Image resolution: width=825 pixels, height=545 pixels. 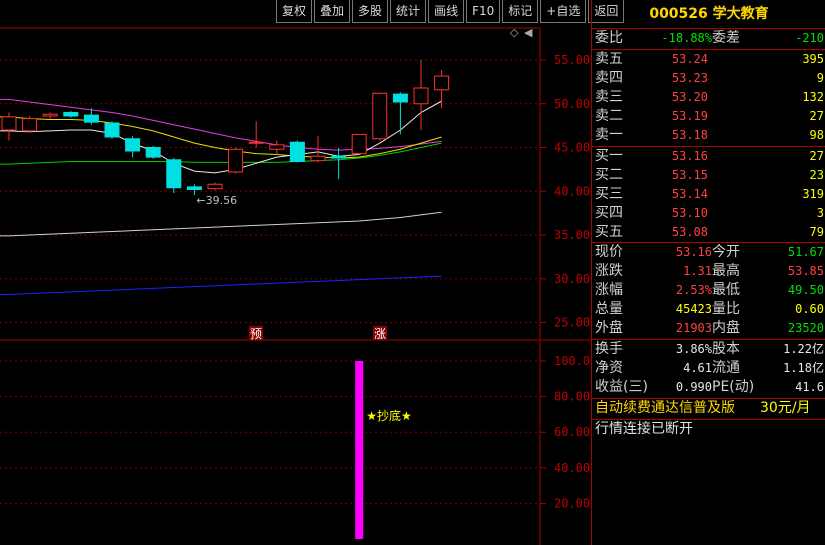 I want to click on weibi-value: -18.88%, so click(x=686, y=38).